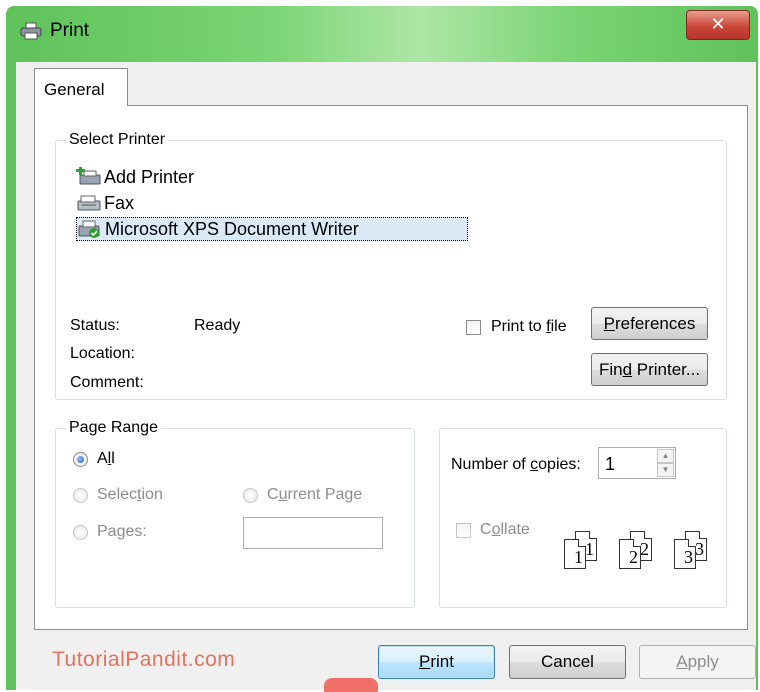 Image resolution: width=760 pixels, height=692 pixels. I want to click on window-title: Print, so click(70, 30).